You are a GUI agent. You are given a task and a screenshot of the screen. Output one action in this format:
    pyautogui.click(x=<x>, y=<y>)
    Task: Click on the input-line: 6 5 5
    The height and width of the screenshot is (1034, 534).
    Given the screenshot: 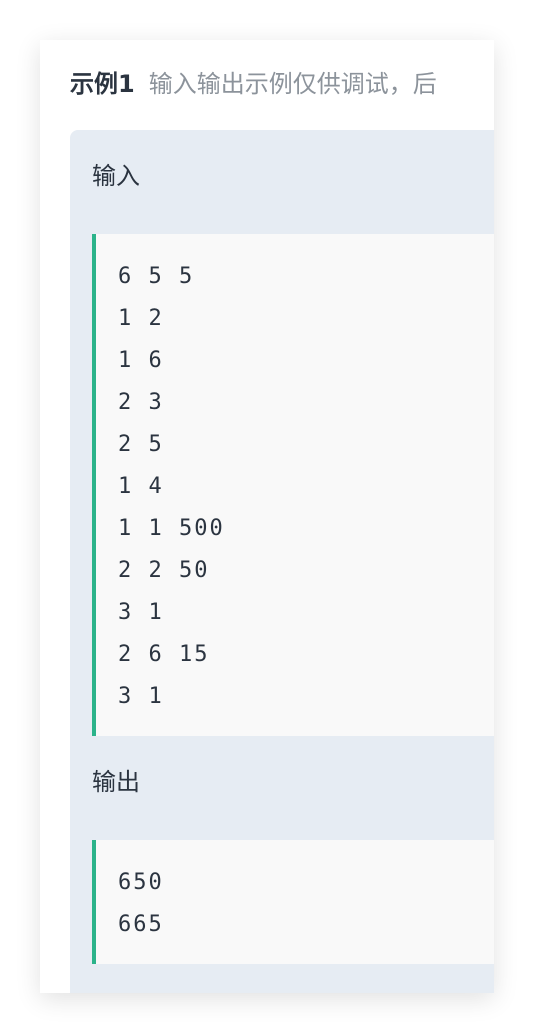 What is the action you would take?
    pyautogui.click(x=156, y=276)
    